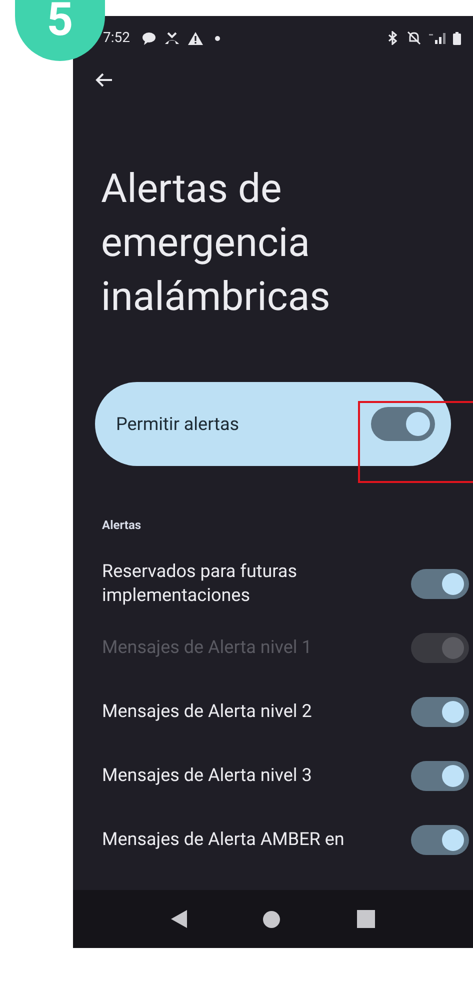 The height and width of the screenshot is (983, 473). Describe the element at coordinates (116, 38) in the screenshot. I see `status-time: 7:52` at that location.